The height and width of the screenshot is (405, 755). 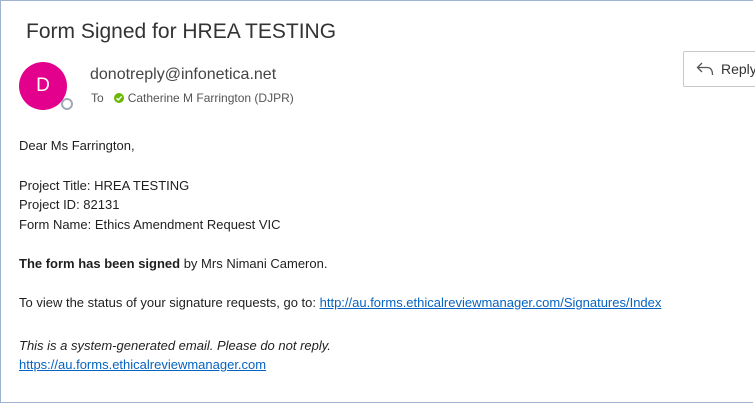 What do you see at coordinates (67, 104) in the screenshot?
I see `presence-status-icon` at bounding box center [67, 104].